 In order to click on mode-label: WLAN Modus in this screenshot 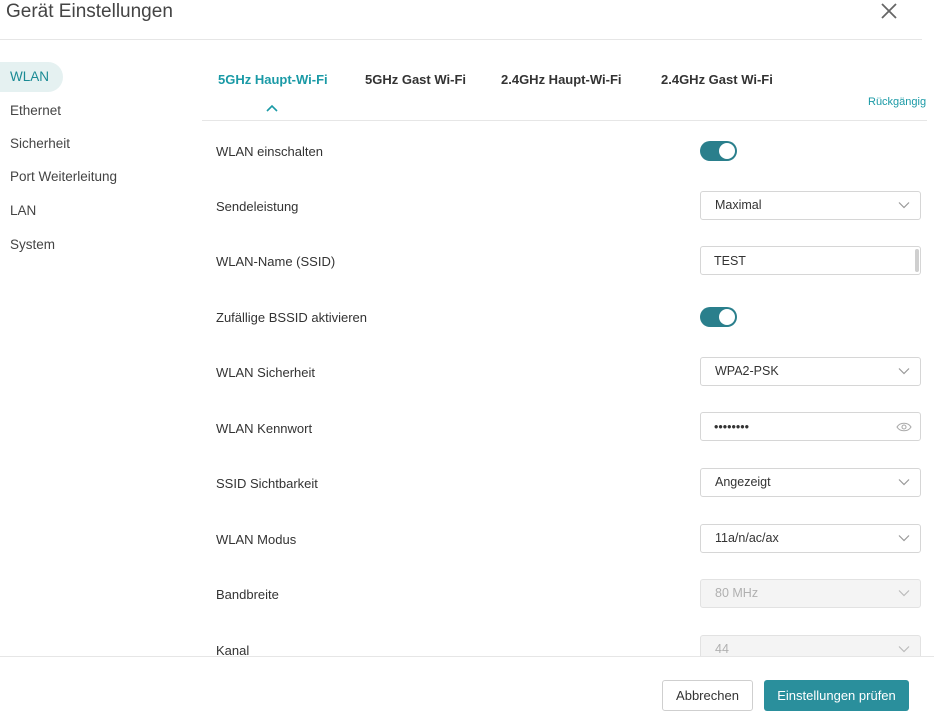, I will do `click(256, 539)`.